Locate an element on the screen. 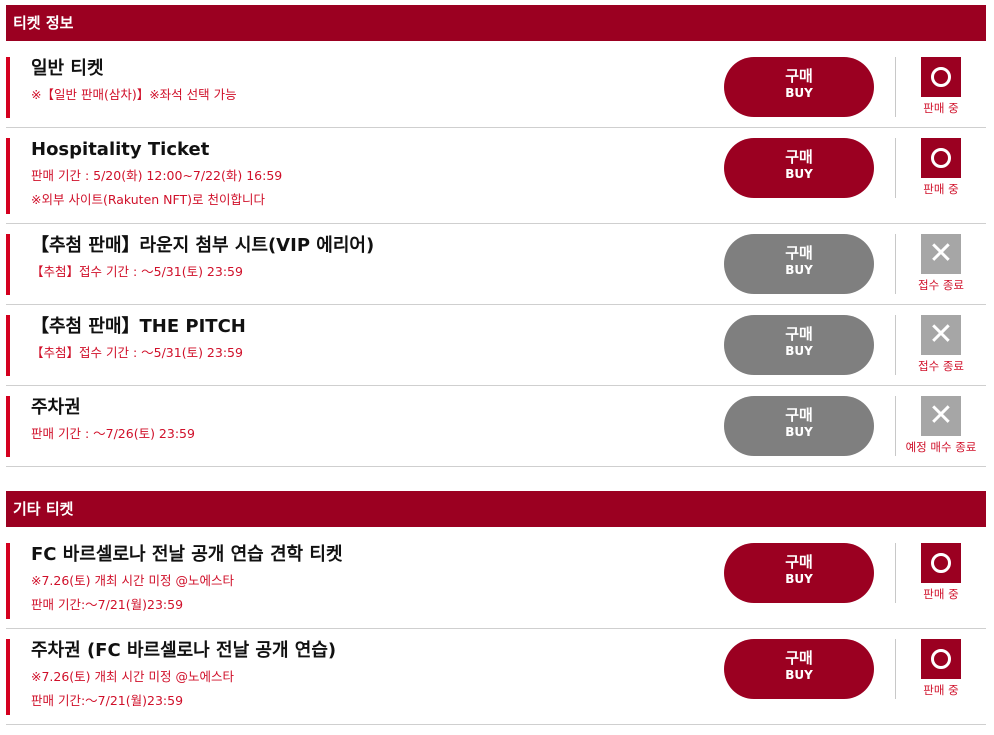  ticket-note: ※외부 사이트(Rakuten NFT)로 천이합니다 is located at coordinates (148, 199).